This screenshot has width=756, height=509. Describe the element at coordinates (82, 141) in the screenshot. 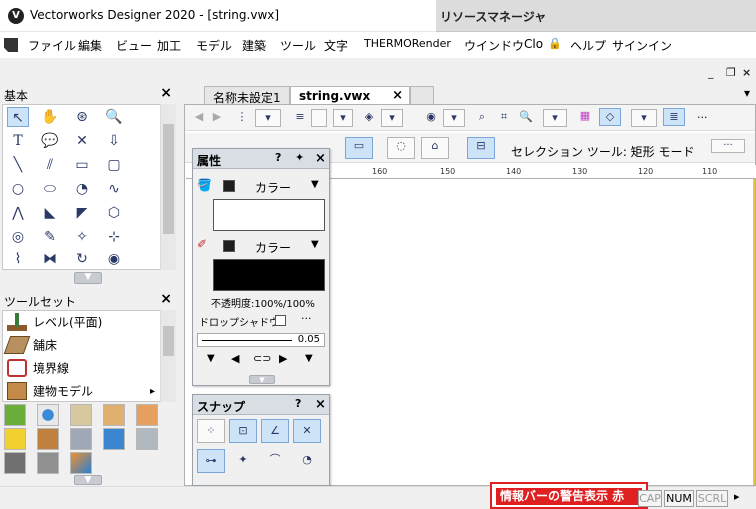

I see `locus-tool-icon: ✕` at that location.